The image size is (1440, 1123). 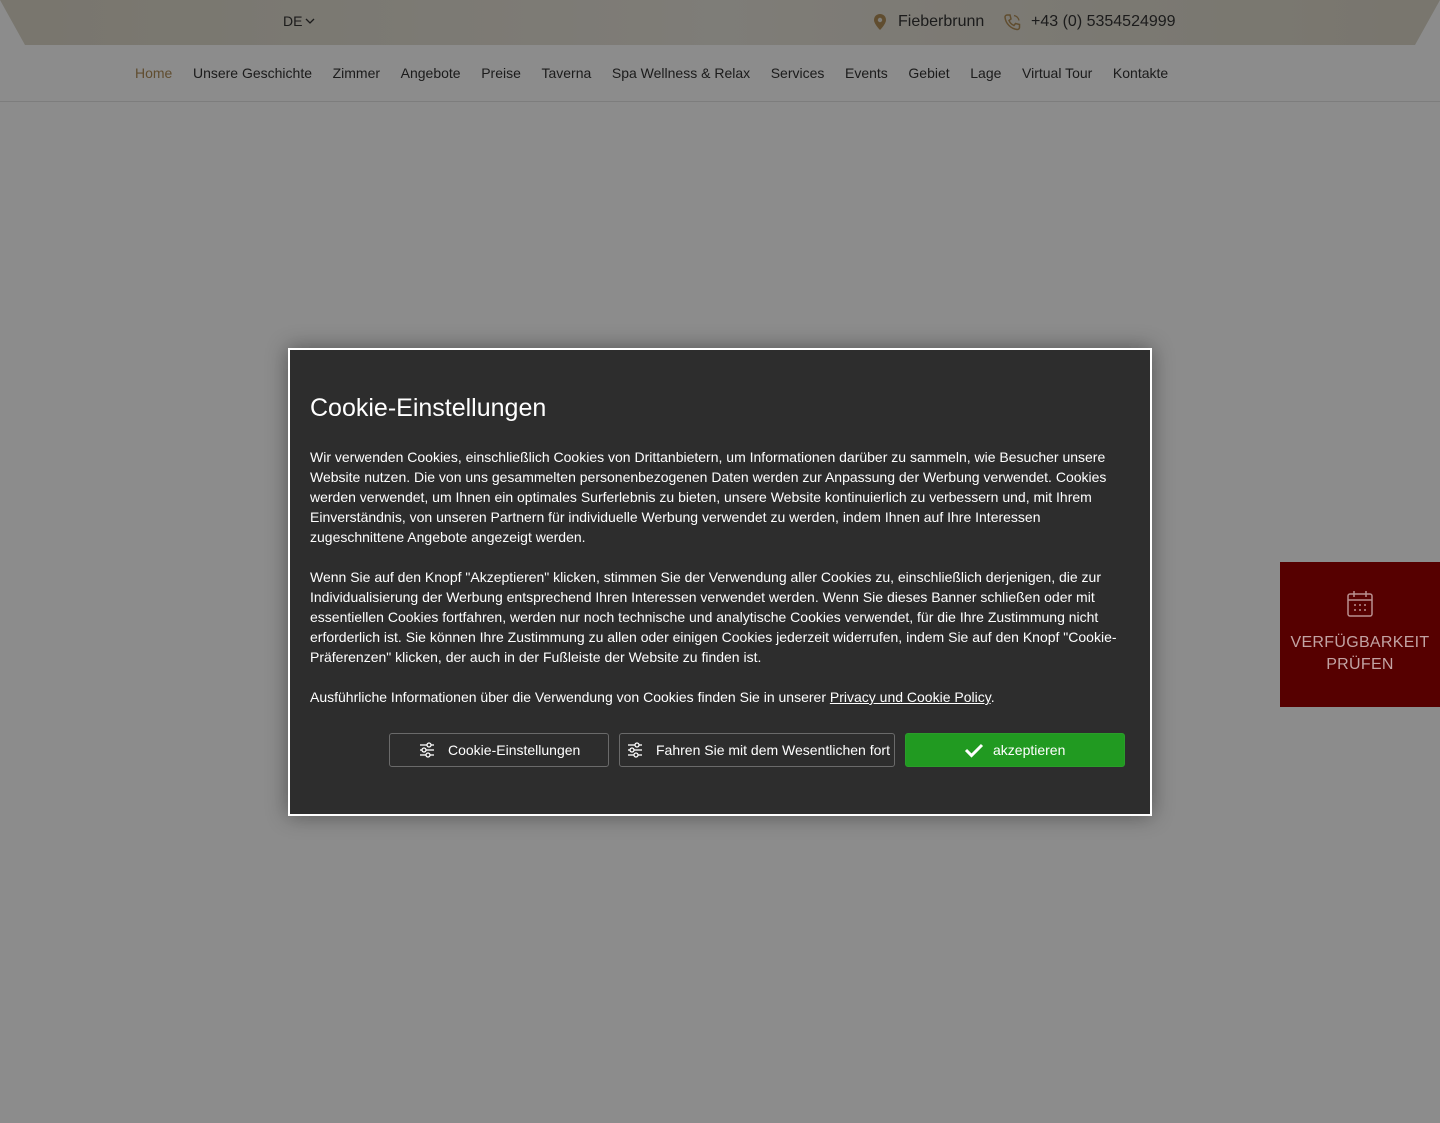 I want to click on cookie-paragraph-3-suffix: ., so click(x=992, y=697).